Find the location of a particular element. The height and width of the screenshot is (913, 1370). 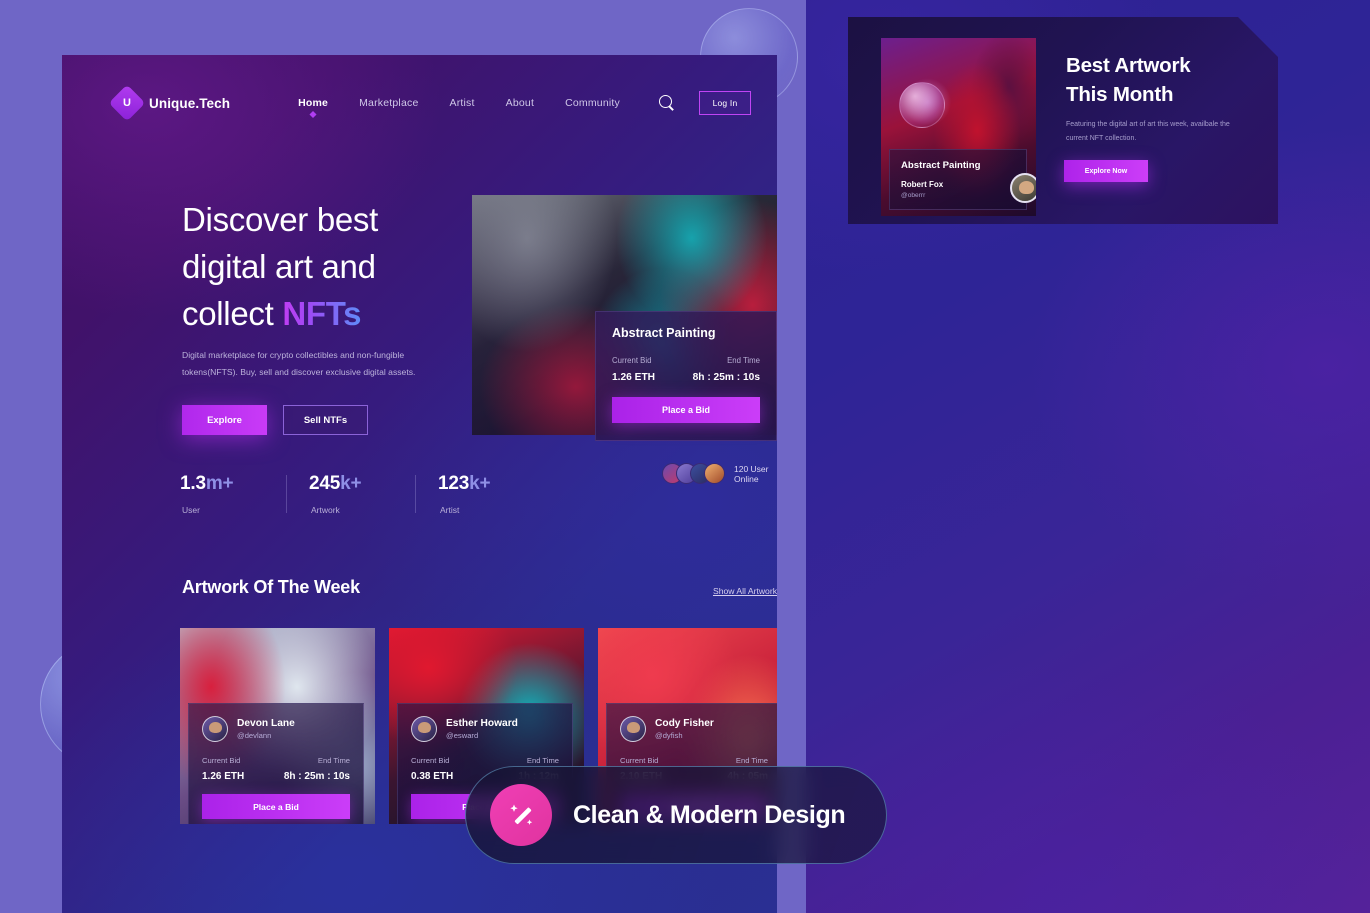

best-artwork-heading: Best Artwork This Month is located at coordinates (1128, 80).